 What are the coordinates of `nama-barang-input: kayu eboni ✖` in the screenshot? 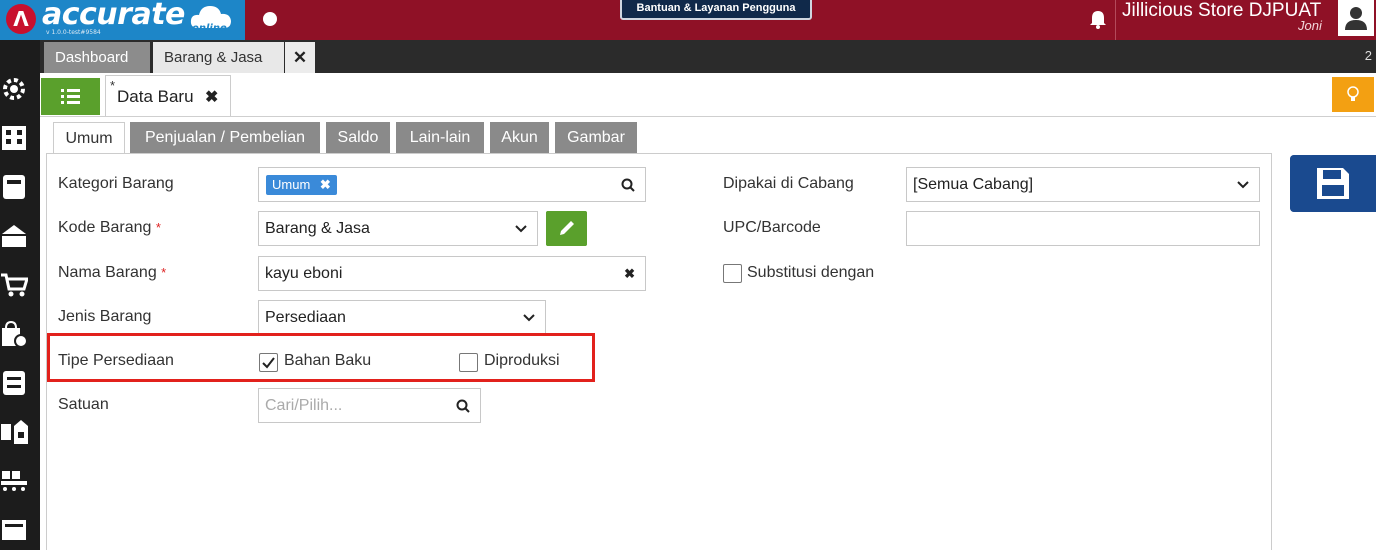 It's located at (452, 273).